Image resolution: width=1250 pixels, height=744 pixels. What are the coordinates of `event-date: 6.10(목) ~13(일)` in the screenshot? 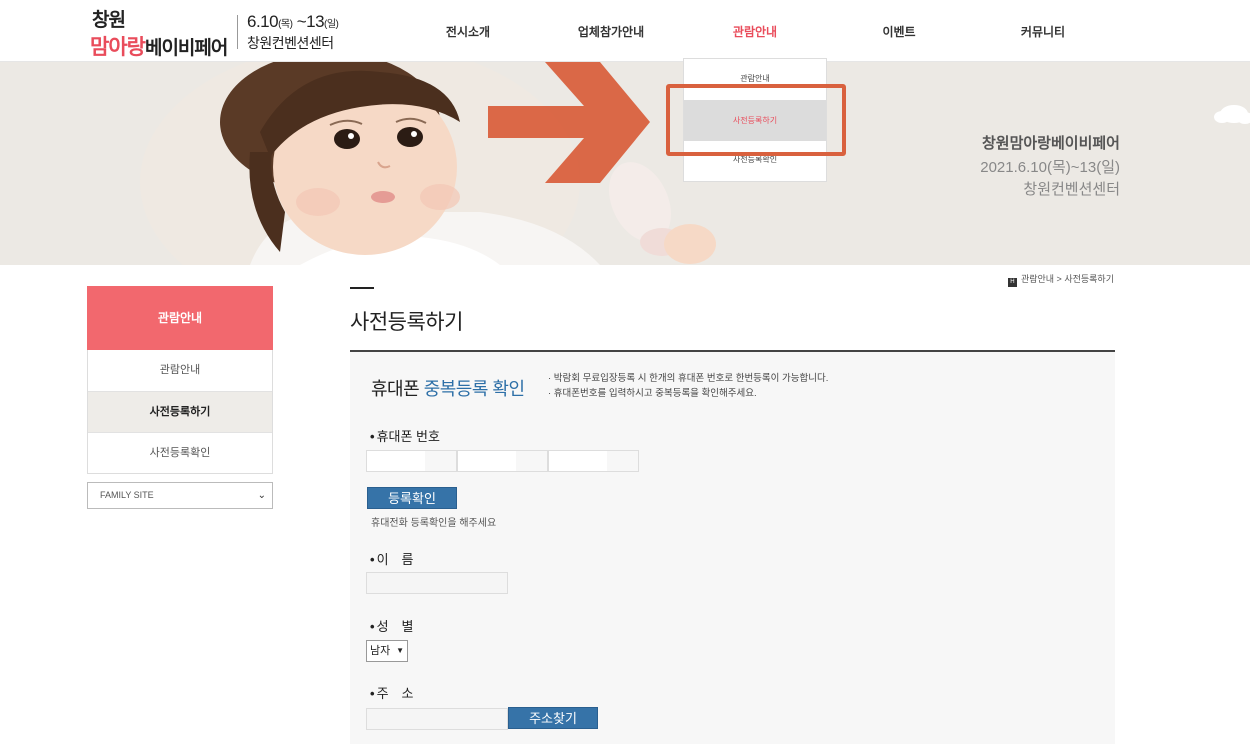 It's located at (293, 22).